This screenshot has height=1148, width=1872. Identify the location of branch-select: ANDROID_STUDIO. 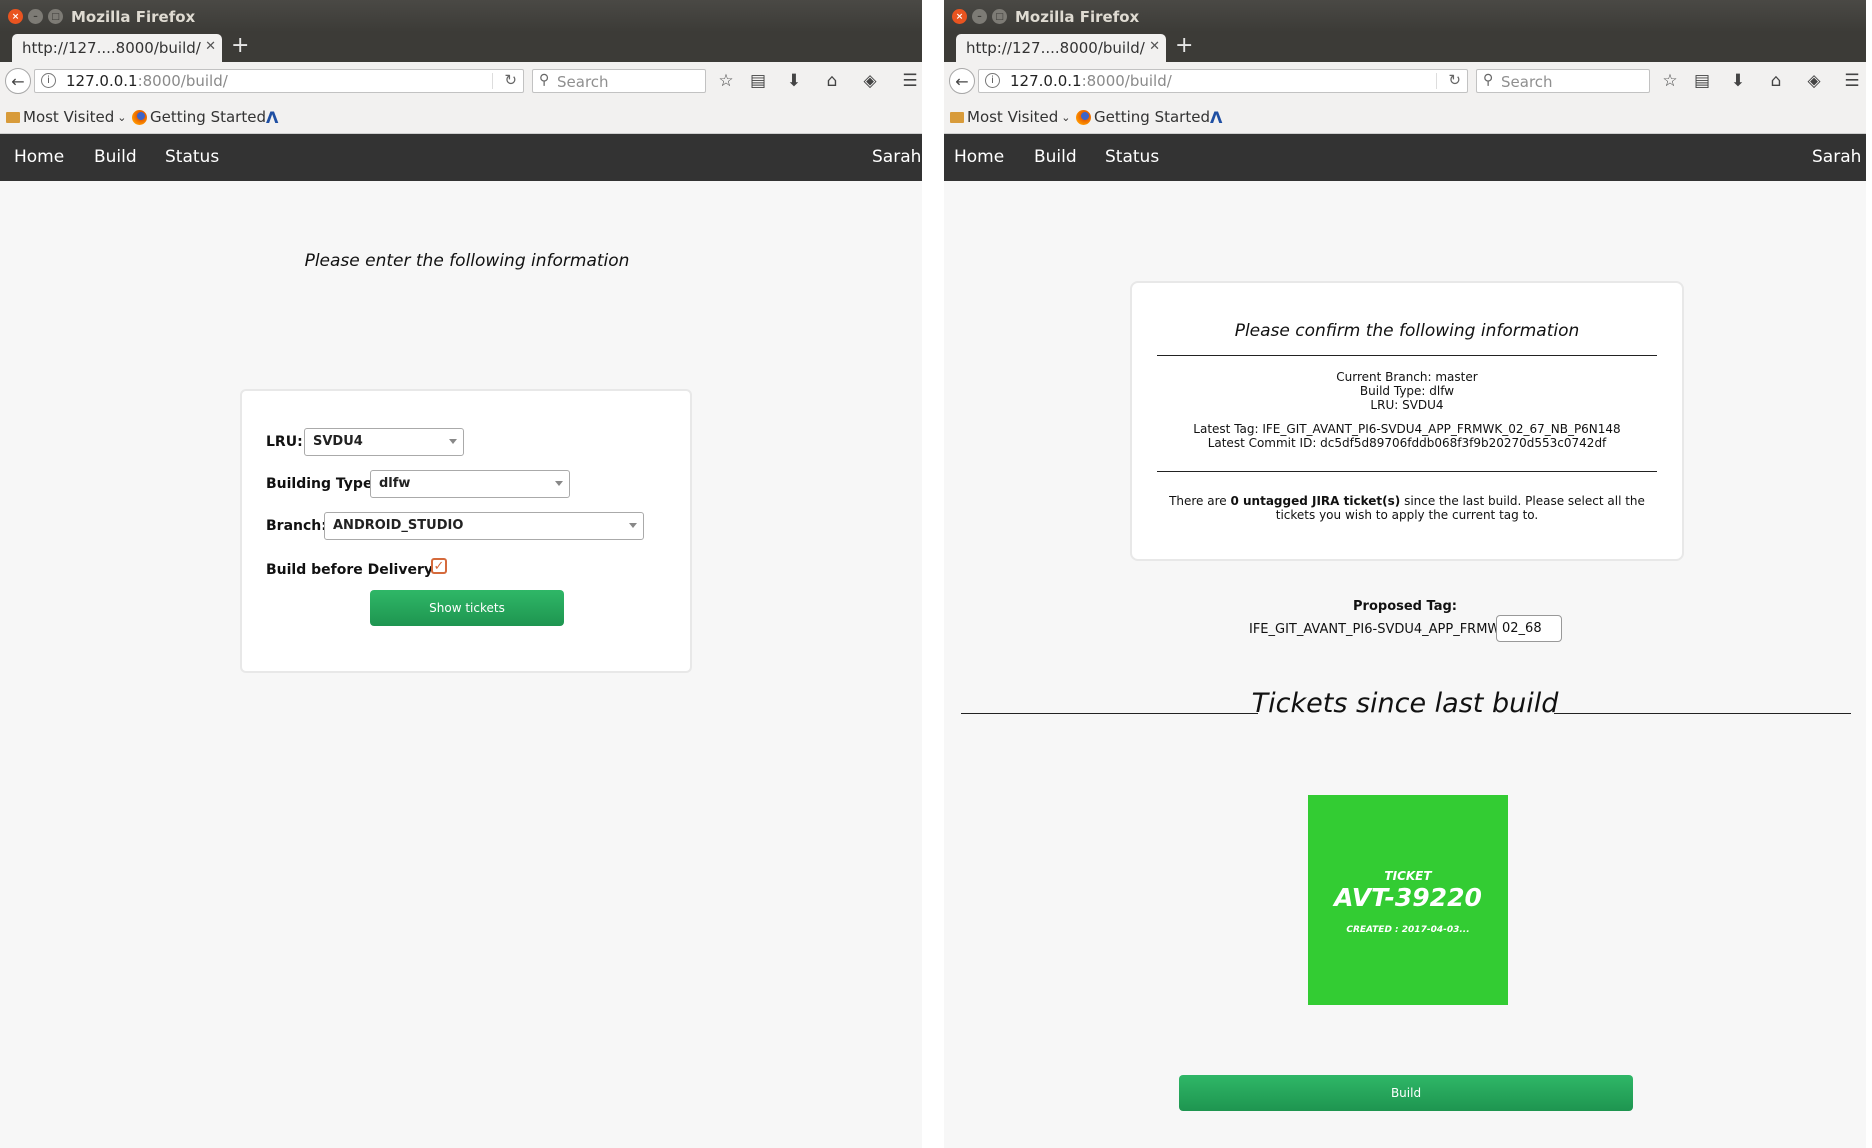
(484, 526).